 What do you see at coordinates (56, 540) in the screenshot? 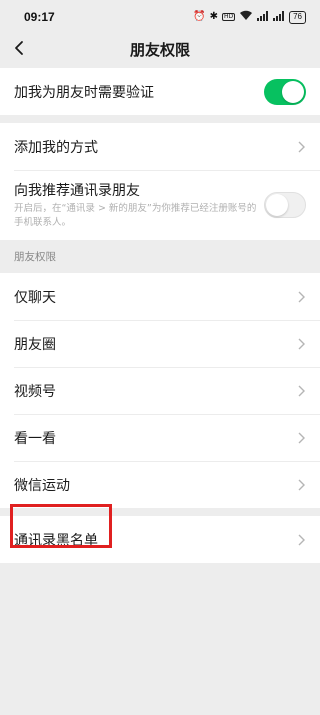
I see `blacklist-label: 通讯录黑名单` at bounding box center [56, 540].